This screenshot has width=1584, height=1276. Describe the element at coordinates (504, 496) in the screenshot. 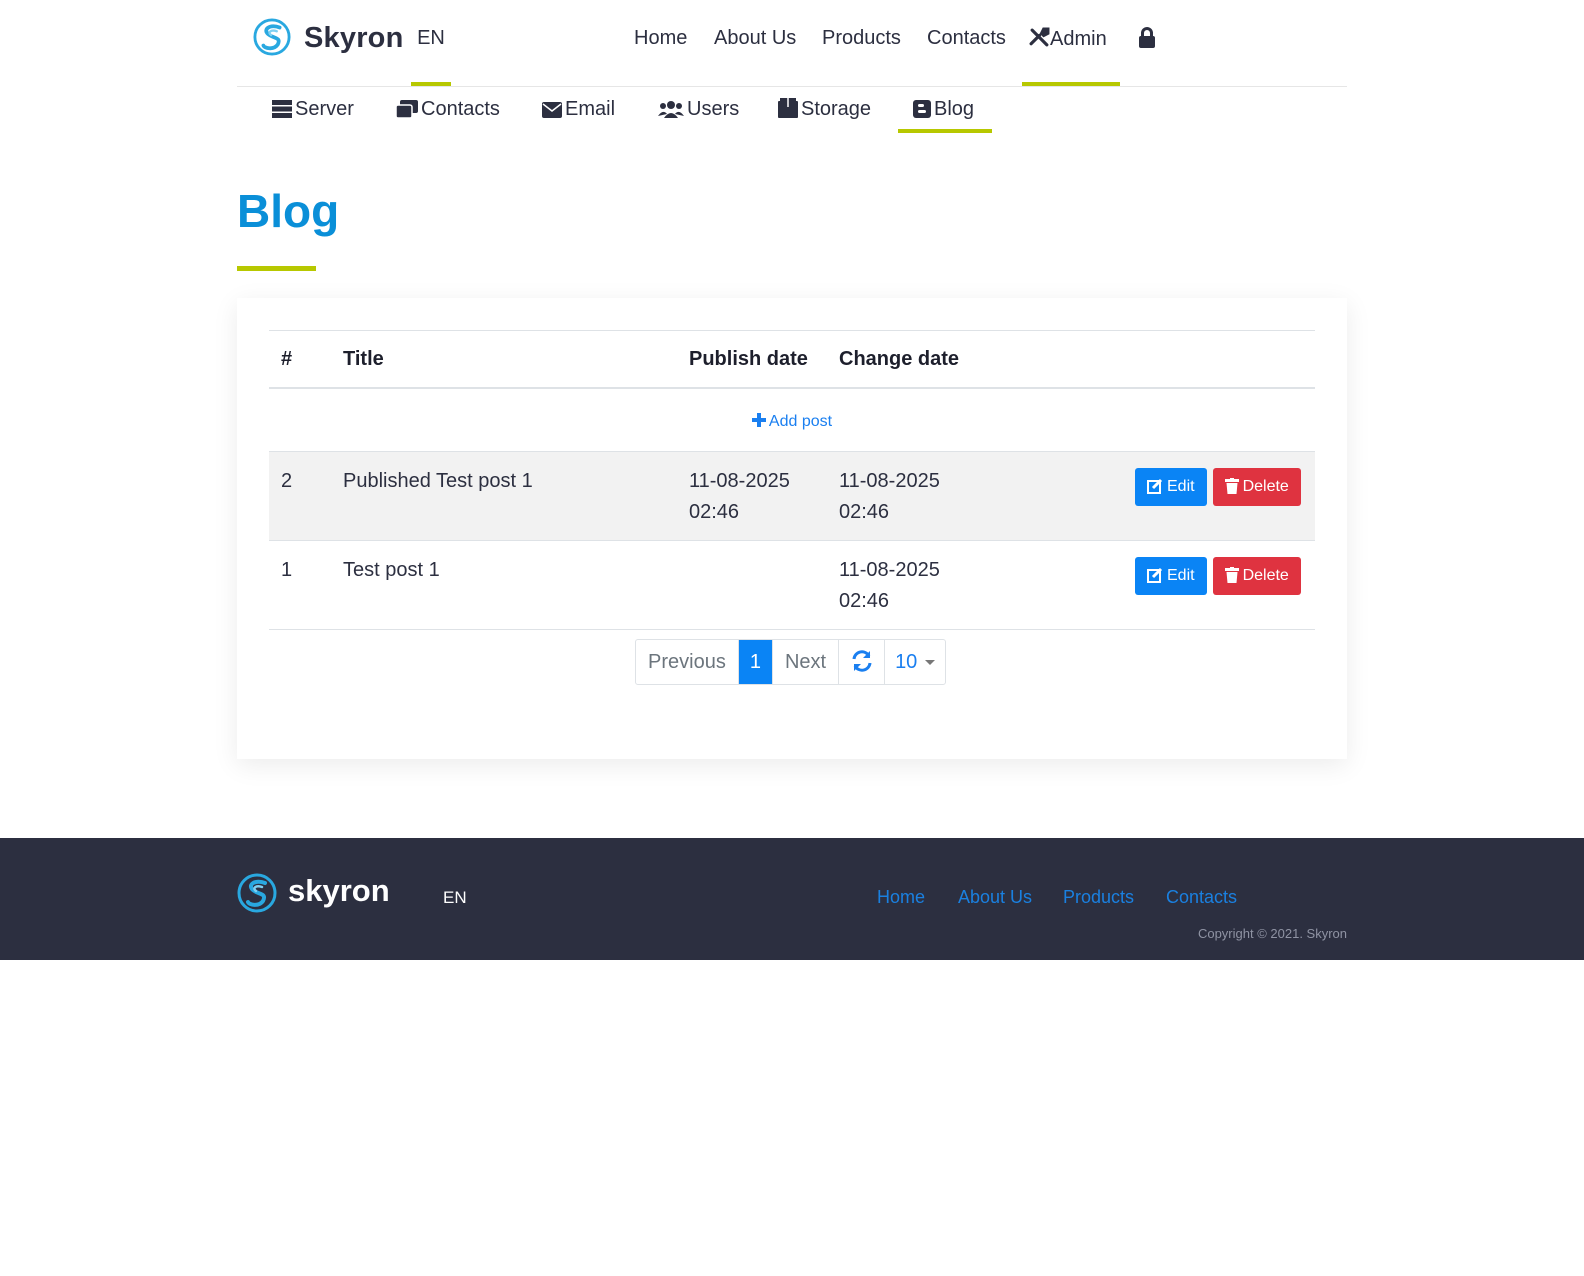

I see `cell-title: Published Test post 1` at that location.